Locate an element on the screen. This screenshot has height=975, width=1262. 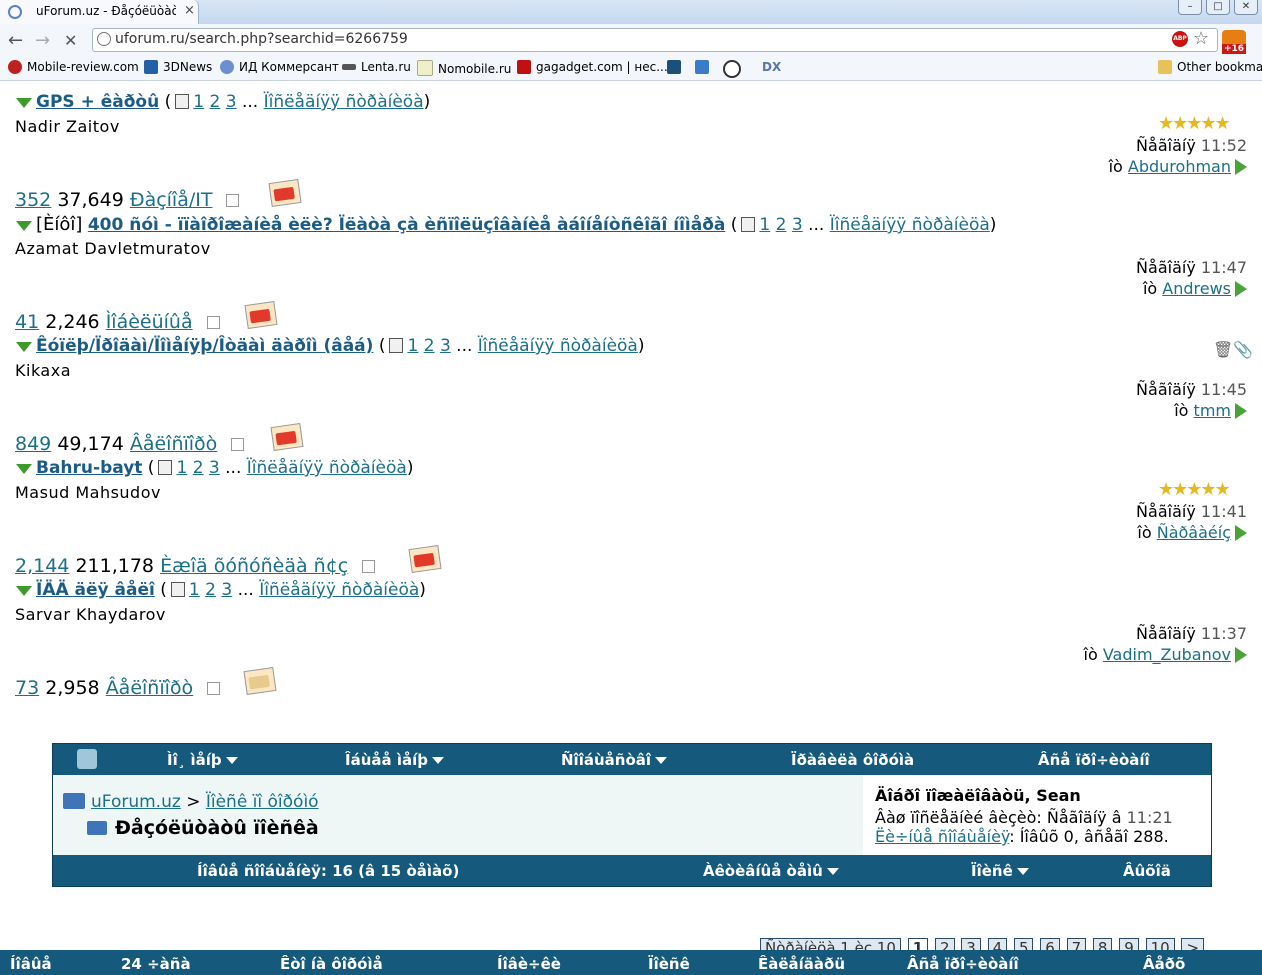
tab-close-icon: × is located at coordinates (189, 10).